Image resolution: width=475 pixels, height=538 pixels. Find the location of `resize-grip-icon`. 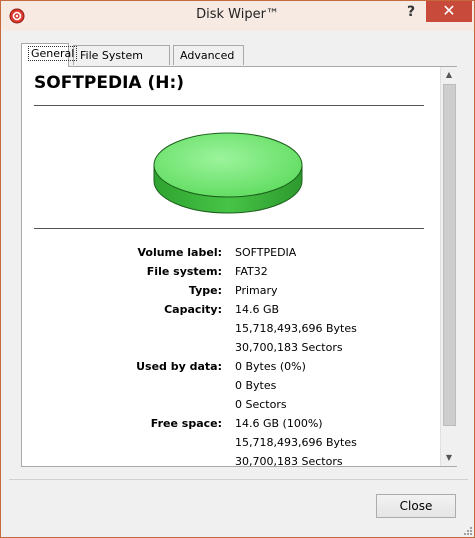

resize-grip-icon is located at coordinates (467, 530).